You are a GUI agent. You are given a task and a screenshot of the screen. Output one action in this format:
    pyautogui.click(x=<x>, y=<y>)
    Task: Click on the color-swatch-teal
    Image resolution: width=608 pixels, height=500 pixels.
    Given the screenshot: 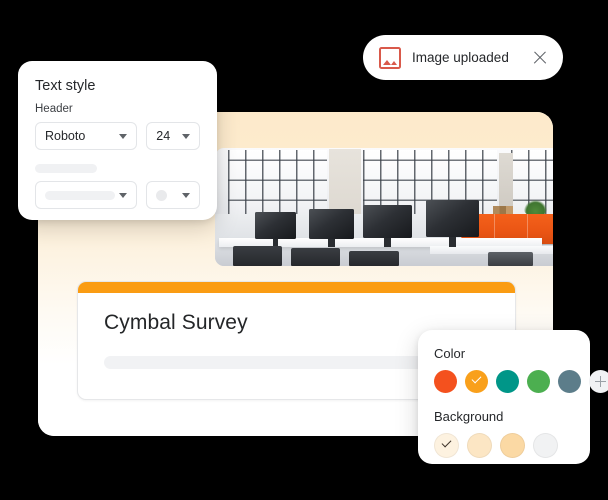 What is the action you would take?
    pyautogui.click(x=507, y=381)
    